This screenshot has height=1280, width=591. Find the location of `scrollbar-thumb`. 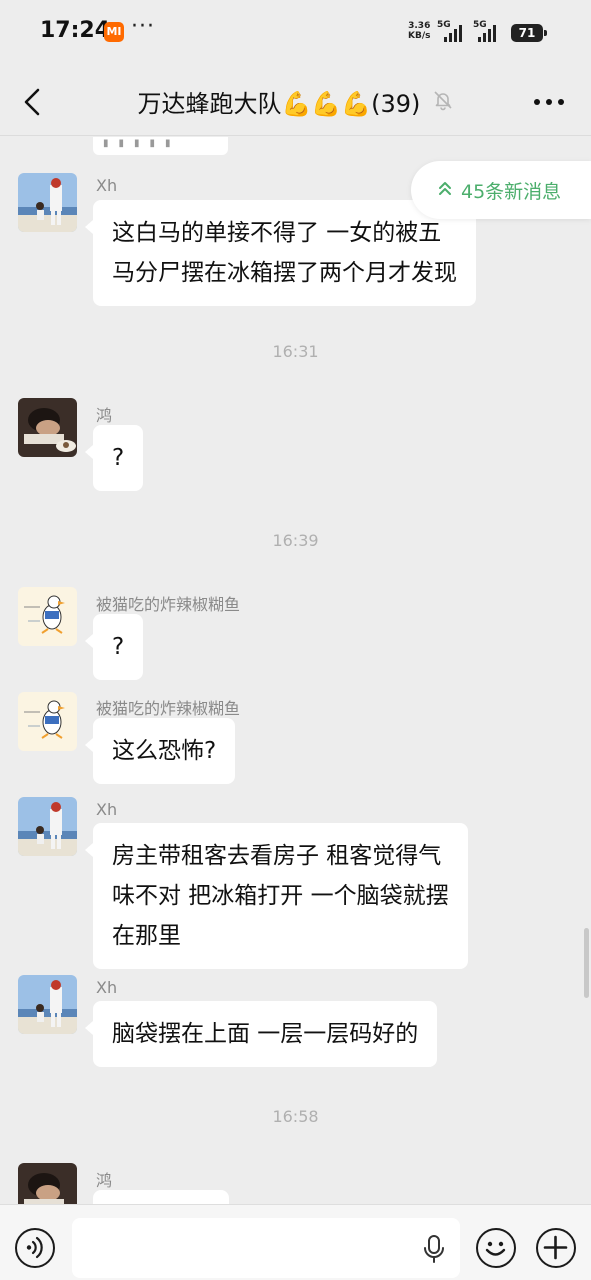

scrollbar-thumb is located at coordinates (586, 963).